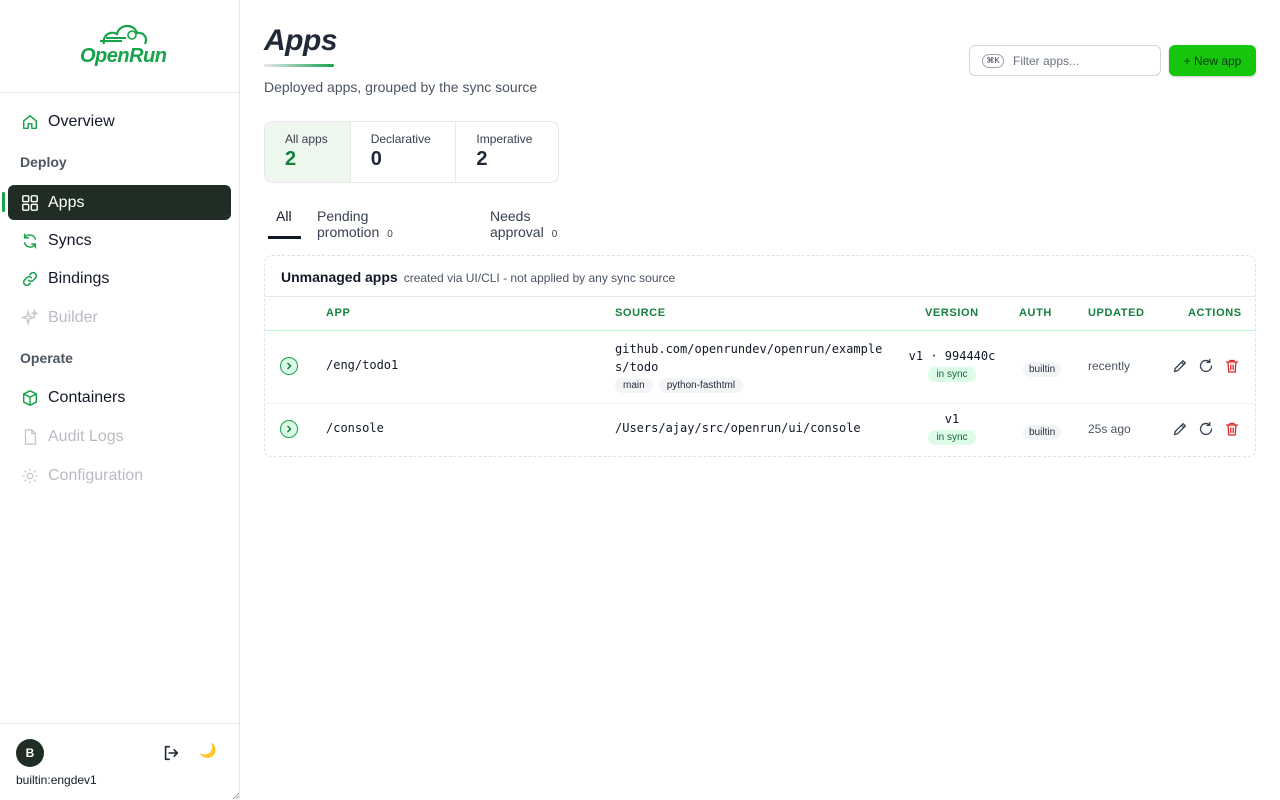 The height and width of the screenshot is (800, 1280). What do you see at coordinates (1116, 313) in the screenshot?
I see `column-header-updated: UPDATED` at bounding box center [1116, 313].